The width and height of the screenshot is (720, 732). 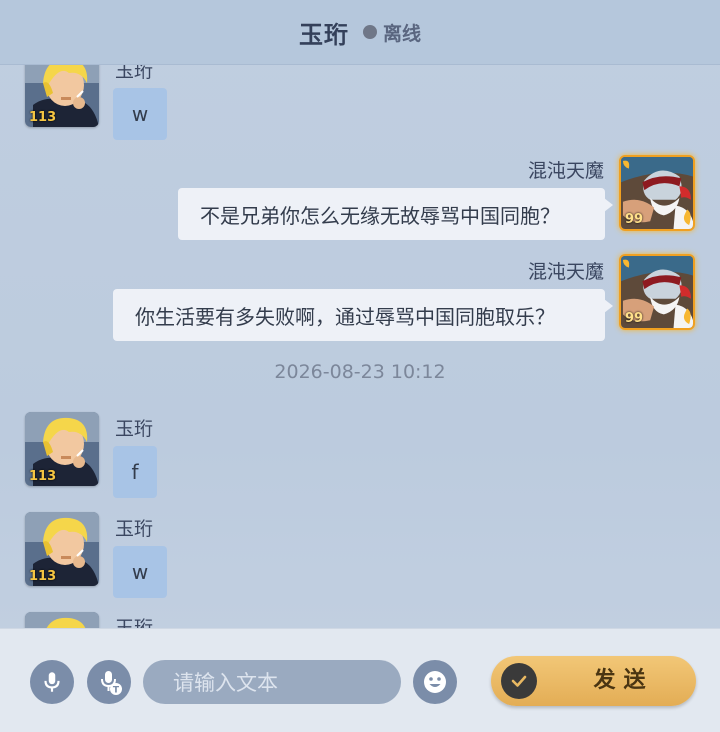 What do you see at coordinates (116, 691) in the screenshot?
I see `svg-text: T` at bounding box center [116, 691].